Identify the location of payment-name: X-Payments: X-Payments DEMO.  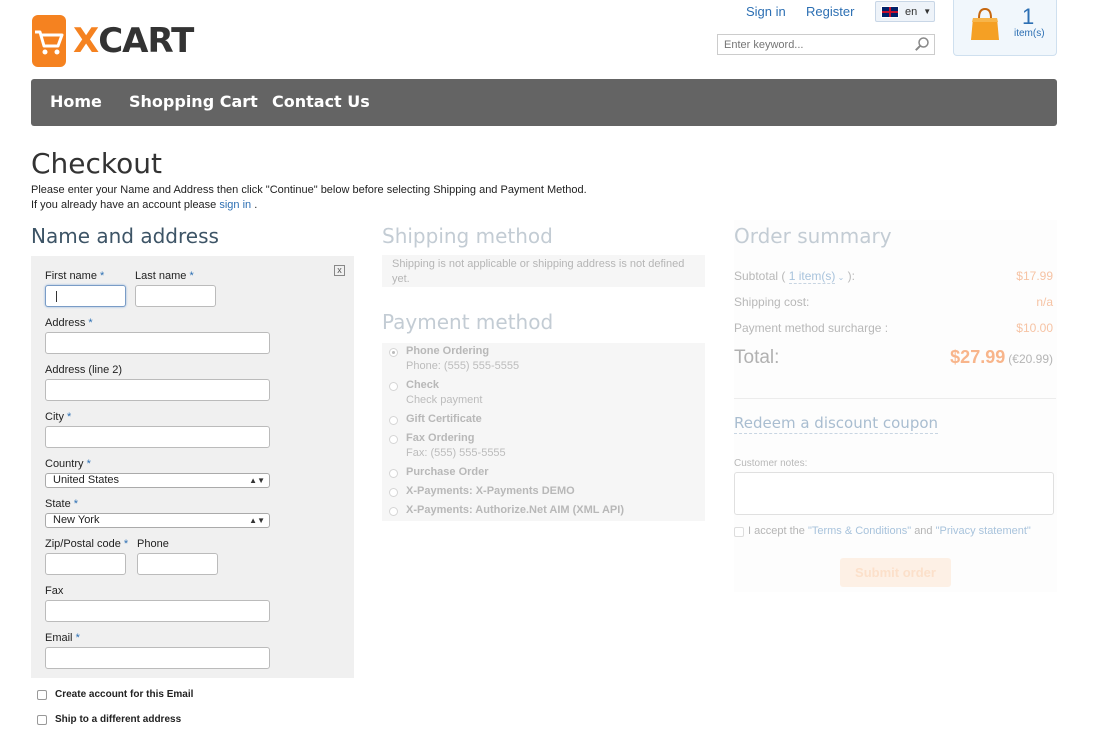
(490, 491).